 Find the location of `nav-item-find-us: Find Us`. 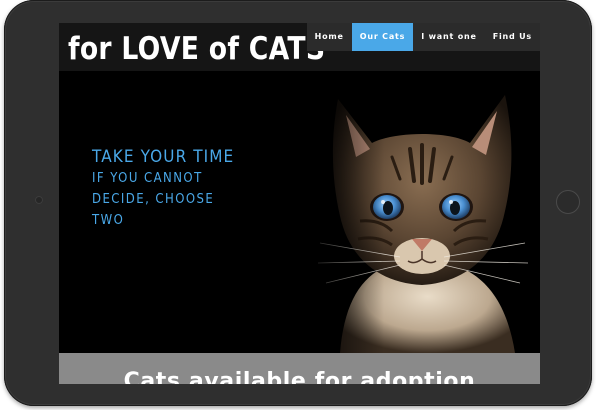

nav-item-find-us: Find Us is located at coordinates (512, 37).